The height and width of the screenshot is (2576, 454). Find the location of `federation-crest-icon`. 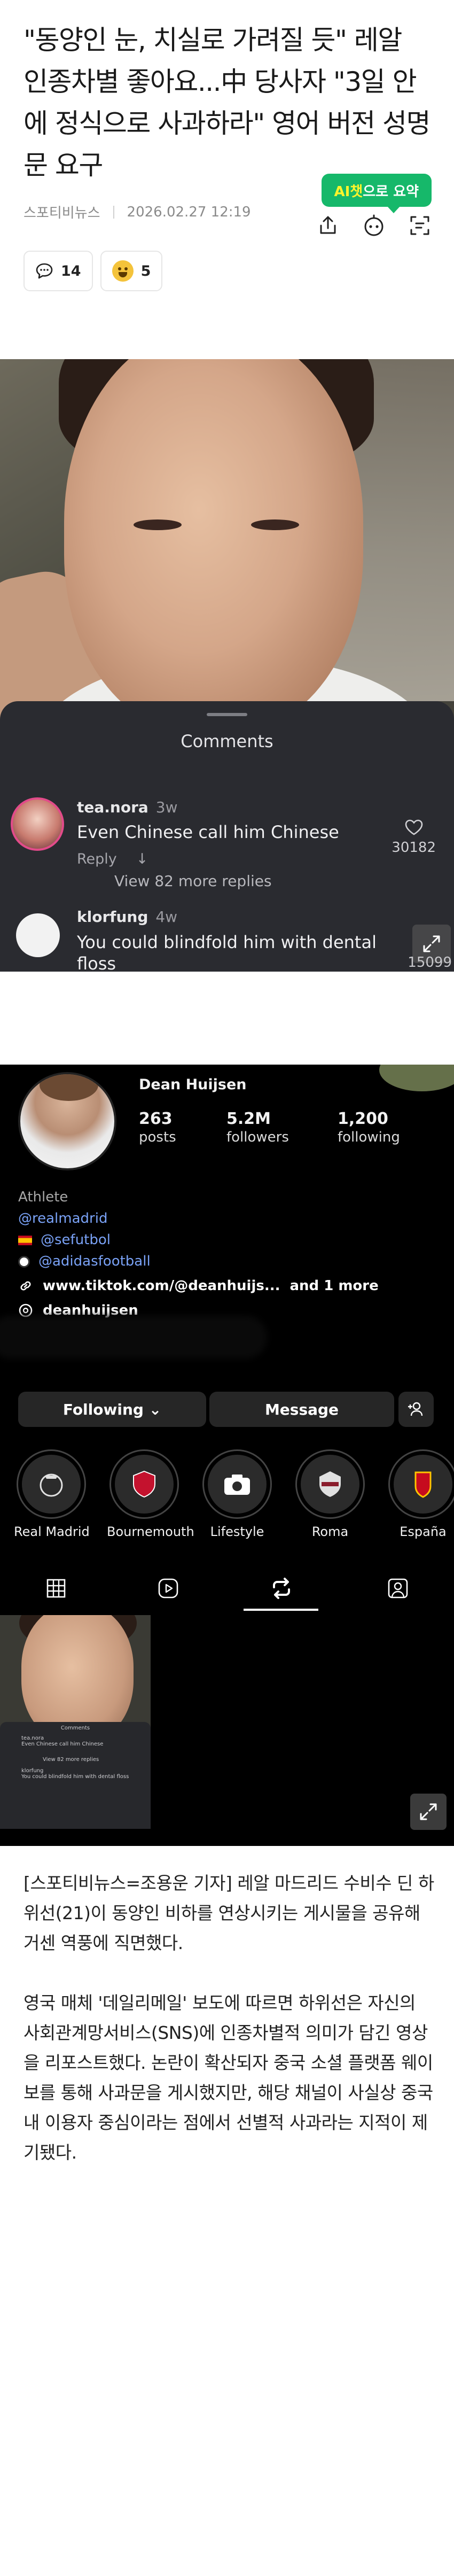

federation-crest-icon is located at coordinates (423, 1484).